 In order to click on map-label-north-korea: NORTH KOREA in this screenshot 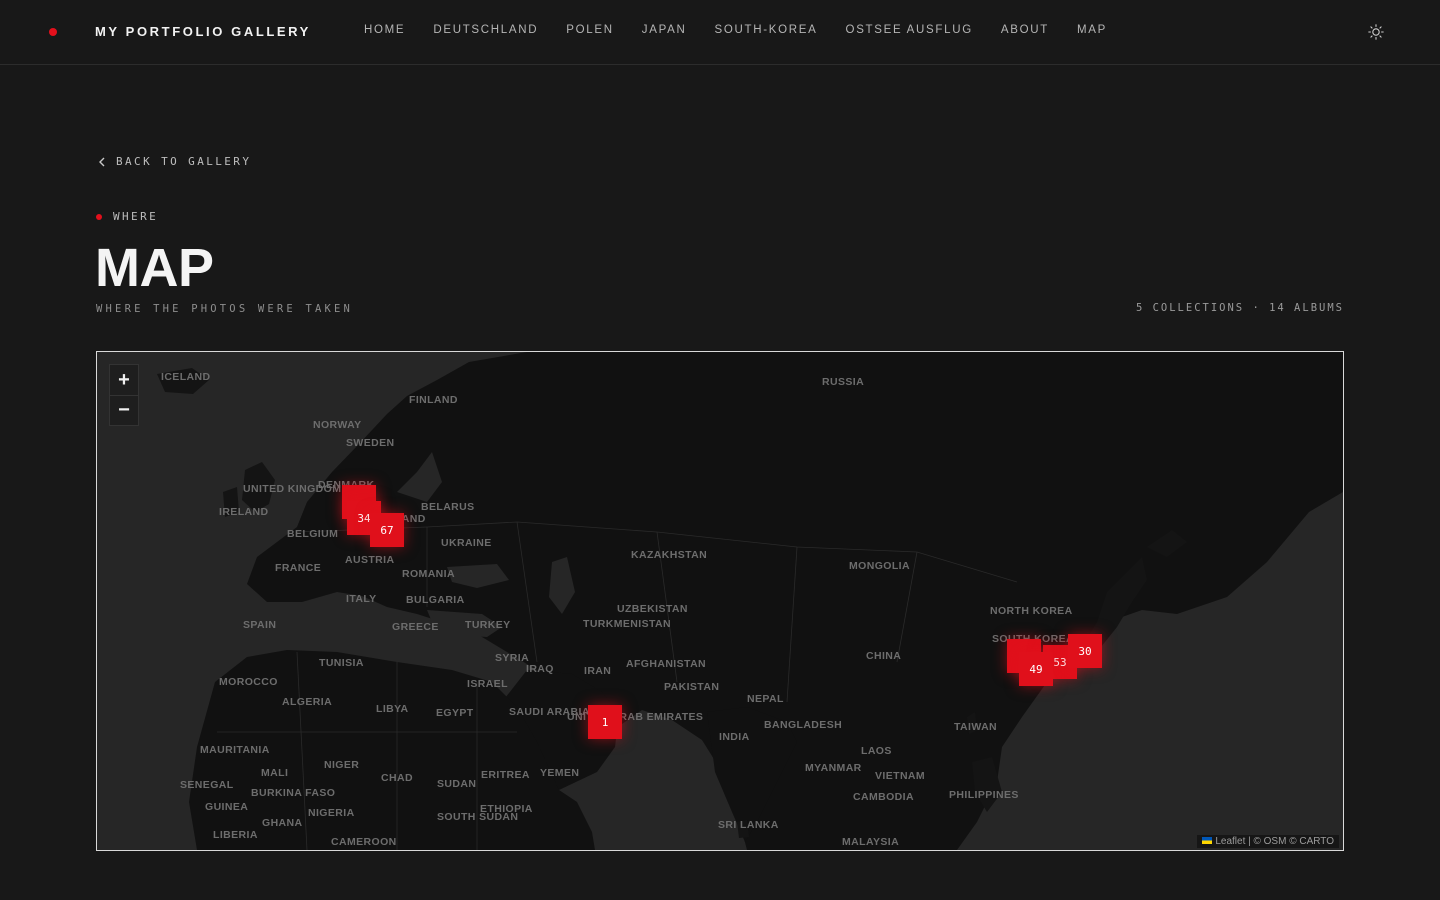, I will do `click(1031, 611)`.